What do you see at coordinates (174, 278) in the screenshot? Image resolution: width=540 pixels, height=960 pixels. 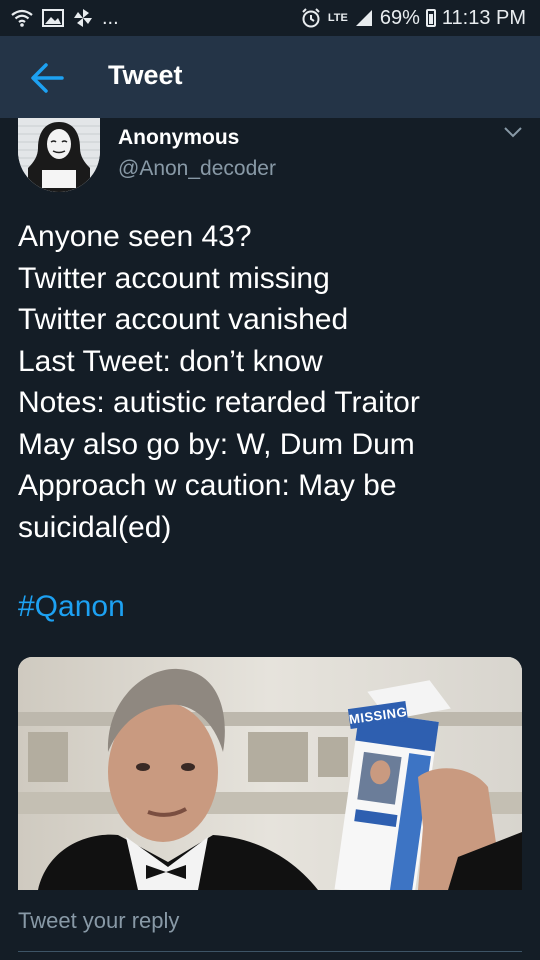 I see `tweet-line: Twitter account missing` at bounding box center [174, 278].